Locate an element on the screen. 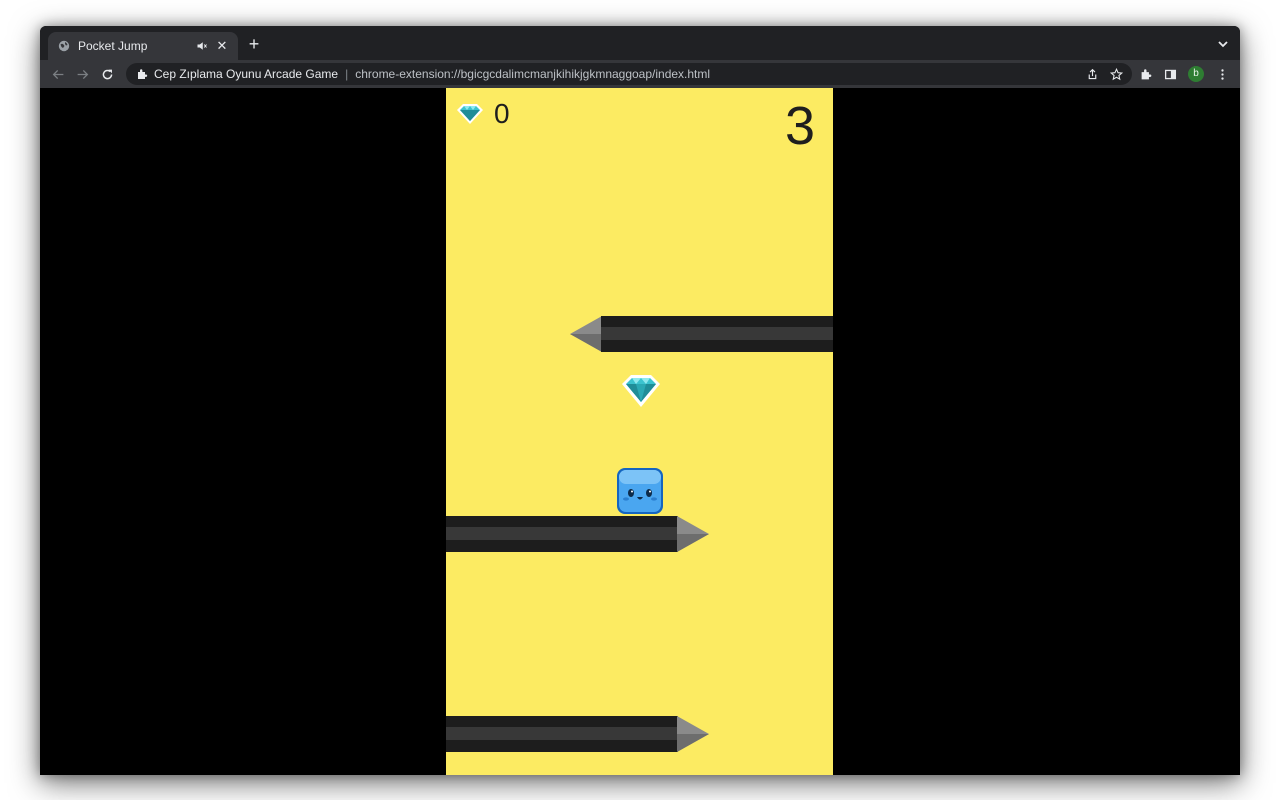 The image size is (1280, 800). avatar-initial: b is located at coordinates (1196, 74).